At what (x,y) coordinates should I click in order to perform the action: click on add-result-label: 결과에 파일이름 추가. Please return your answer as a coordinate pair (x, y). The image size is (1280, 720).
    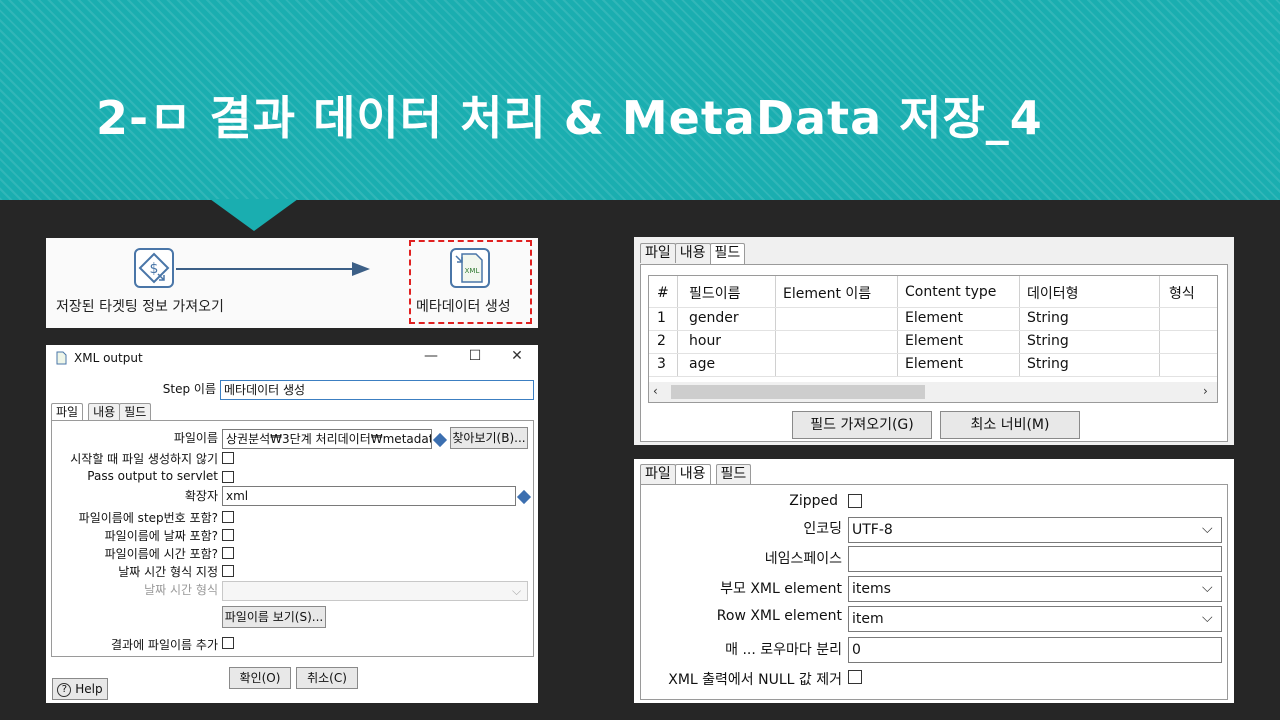
    Looking at the image, I should click on (164, 645).